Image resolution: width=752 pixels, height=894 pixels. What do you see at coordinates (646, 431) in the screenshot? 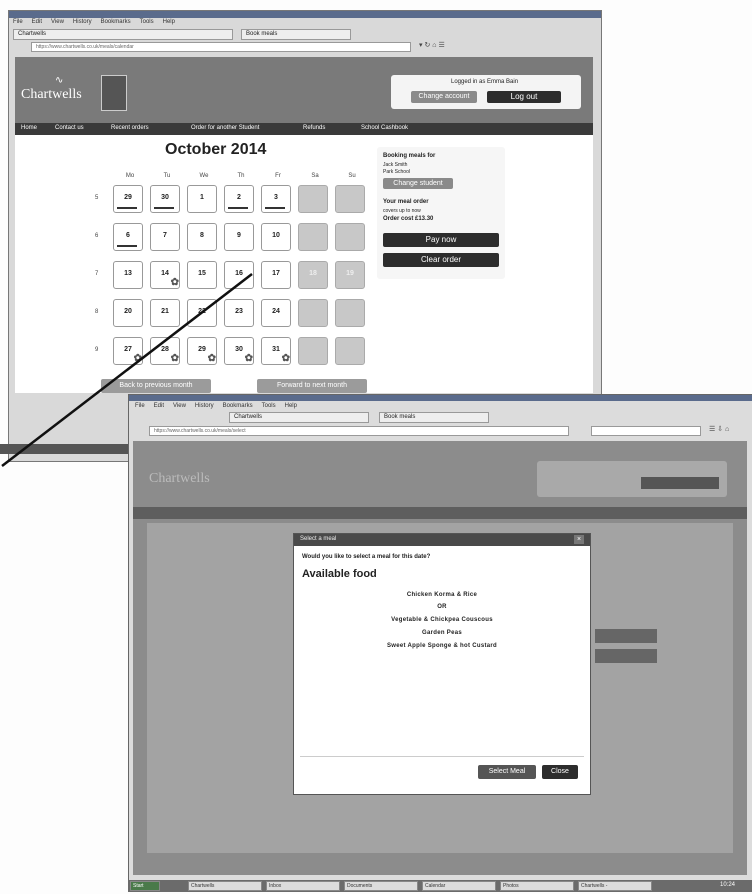
I see `front-search-box` at bounding box center [646, 431].